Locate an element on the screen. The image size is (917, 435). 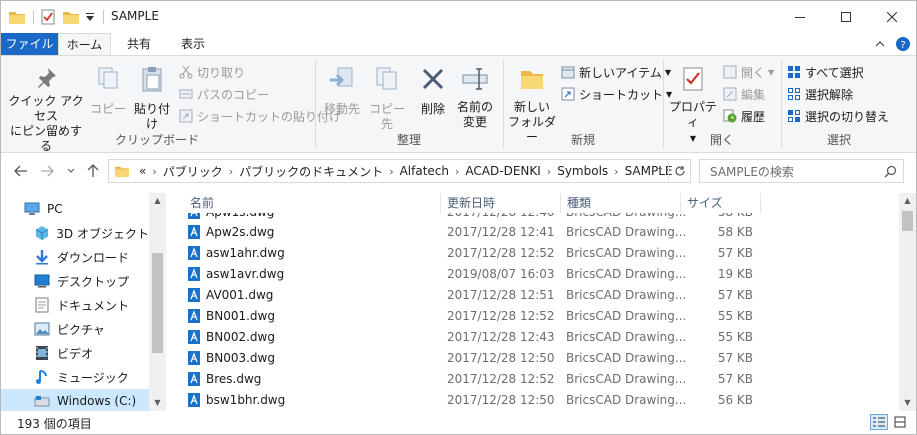
up-button is located at coordinates (93, 171).